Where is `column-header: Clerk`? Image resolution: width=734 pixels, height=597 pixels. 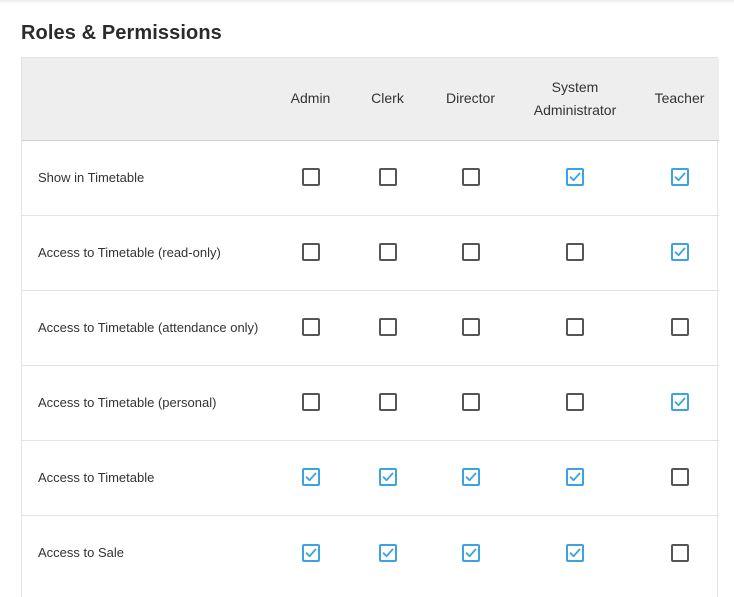
column-header: Clerk is located at coordinates (387, 99).